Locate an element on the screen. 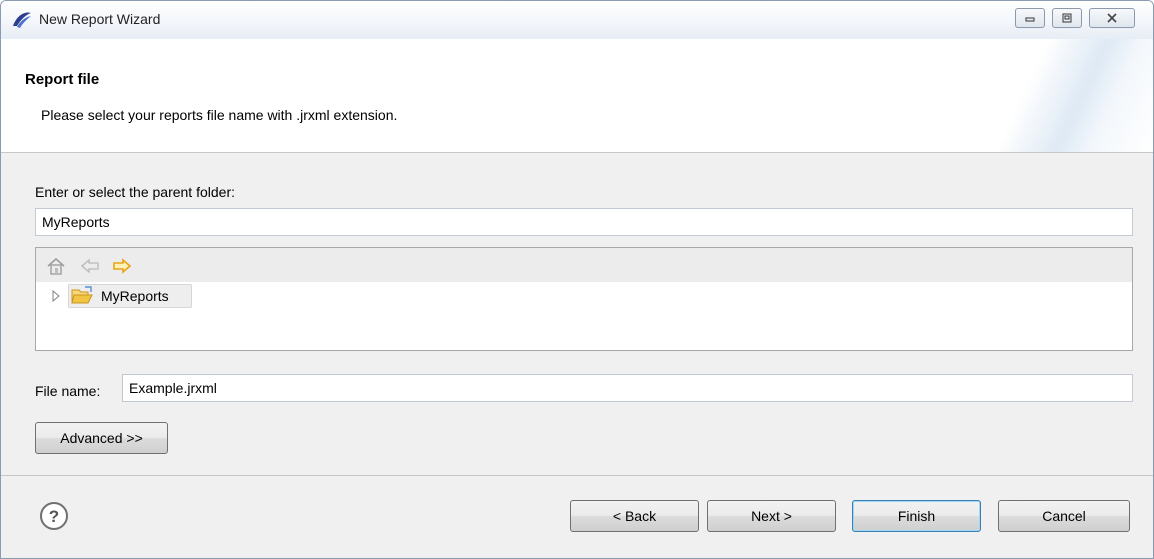 The image size is (1154, 559). parent-folder-input is located at coordinates (584, 222).